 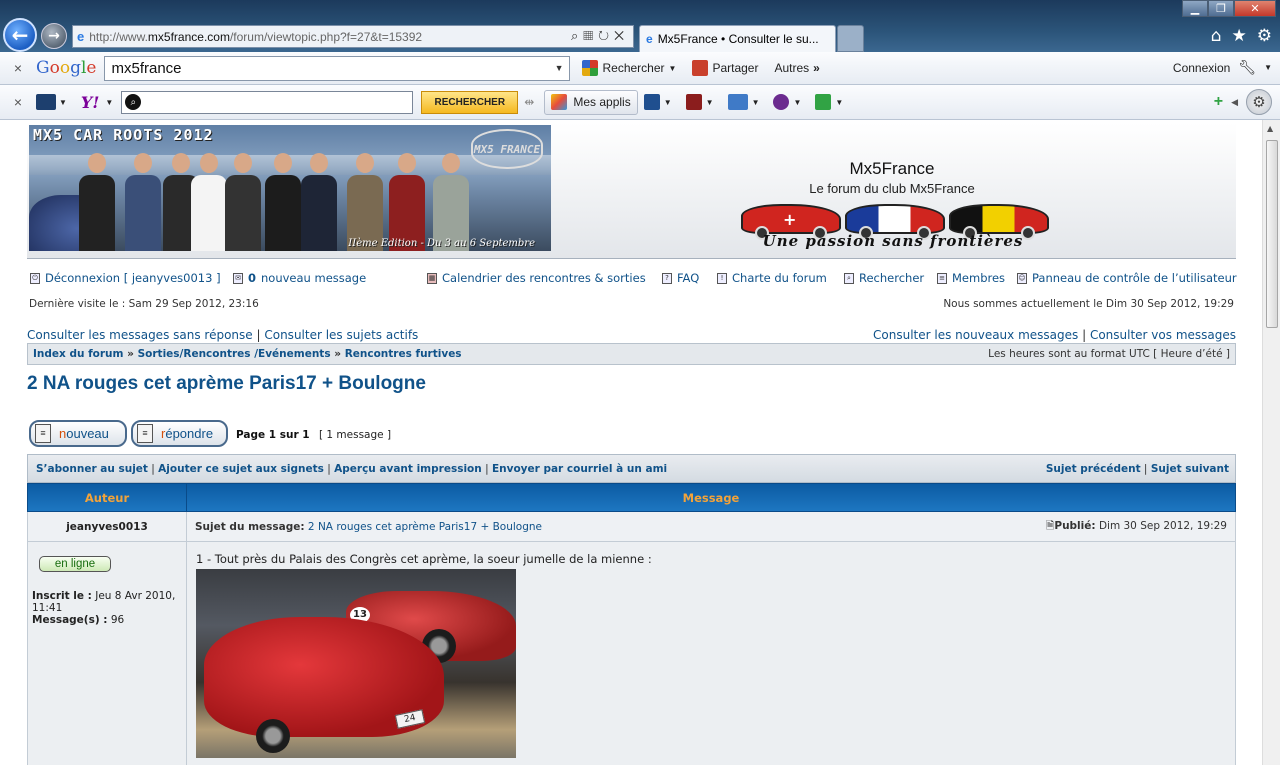 I want to click on control-panel-link: ☺ Panneau de contrôle de l’utilisateur, so click(x=1127, y=278).